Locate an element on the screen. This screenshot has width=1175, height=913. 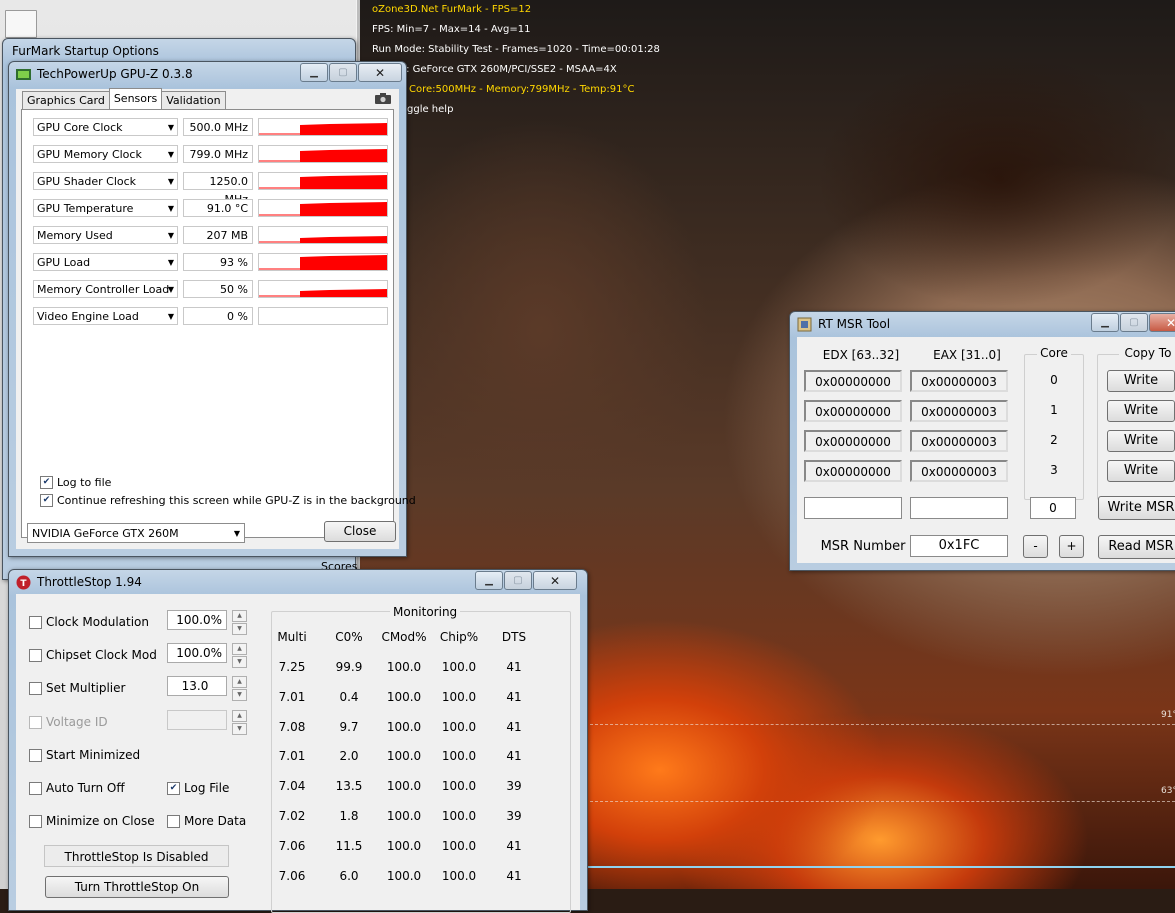
osd-clocks-temp: Core:500MHz - Memory:799MHz - Temp:91°C is located at coordinates (522, 89).